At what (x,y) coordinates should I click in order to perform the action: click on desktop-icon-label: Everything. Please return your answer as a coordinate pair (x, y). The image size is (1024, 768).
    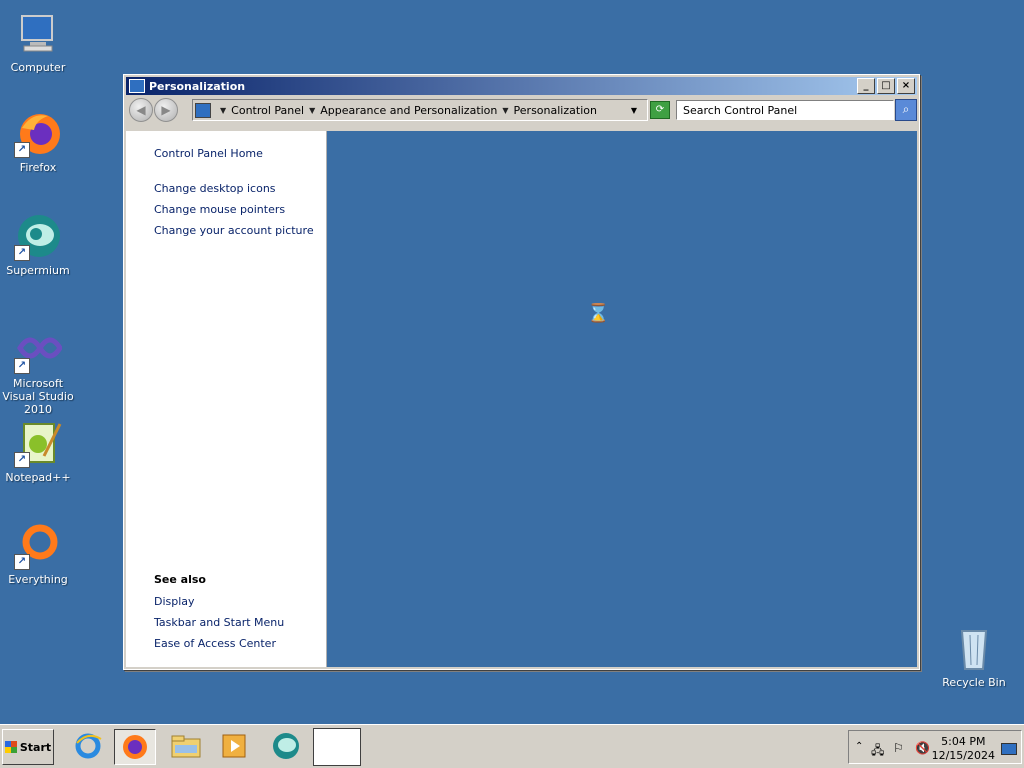
    Looking at the image, I should click on (38, 579).